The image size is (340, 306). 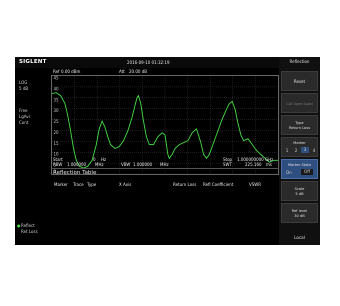 I want to click on vbw-value: 1.000000, so click(x=143, y=164).